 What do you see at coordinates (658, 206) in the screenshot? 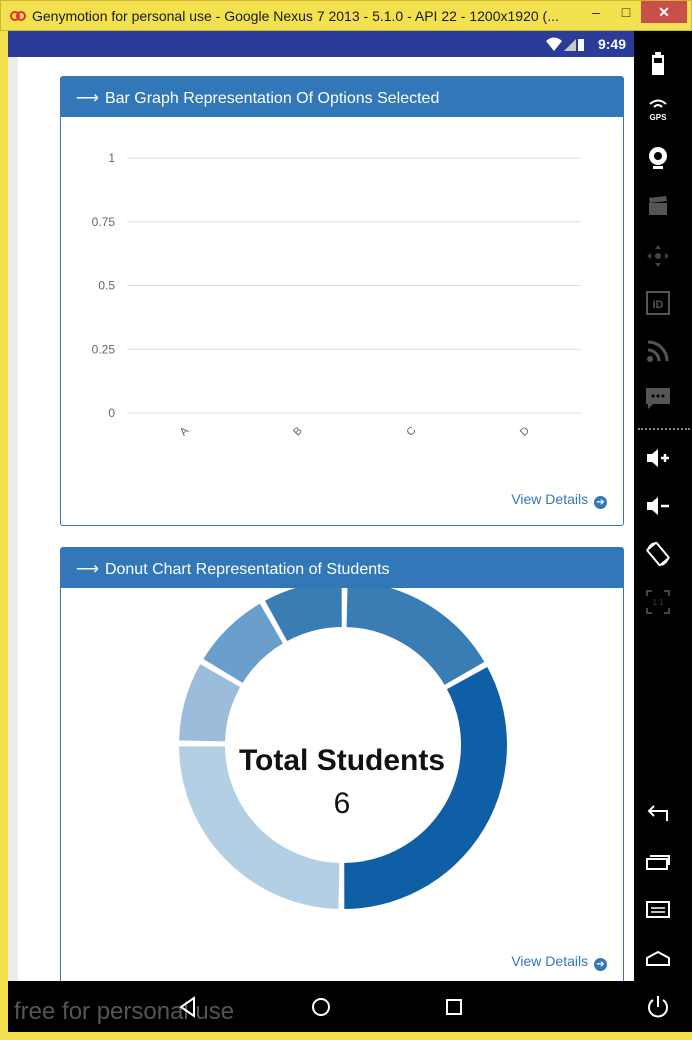
I see `clapper-icon` at bounding box center [658, 206].